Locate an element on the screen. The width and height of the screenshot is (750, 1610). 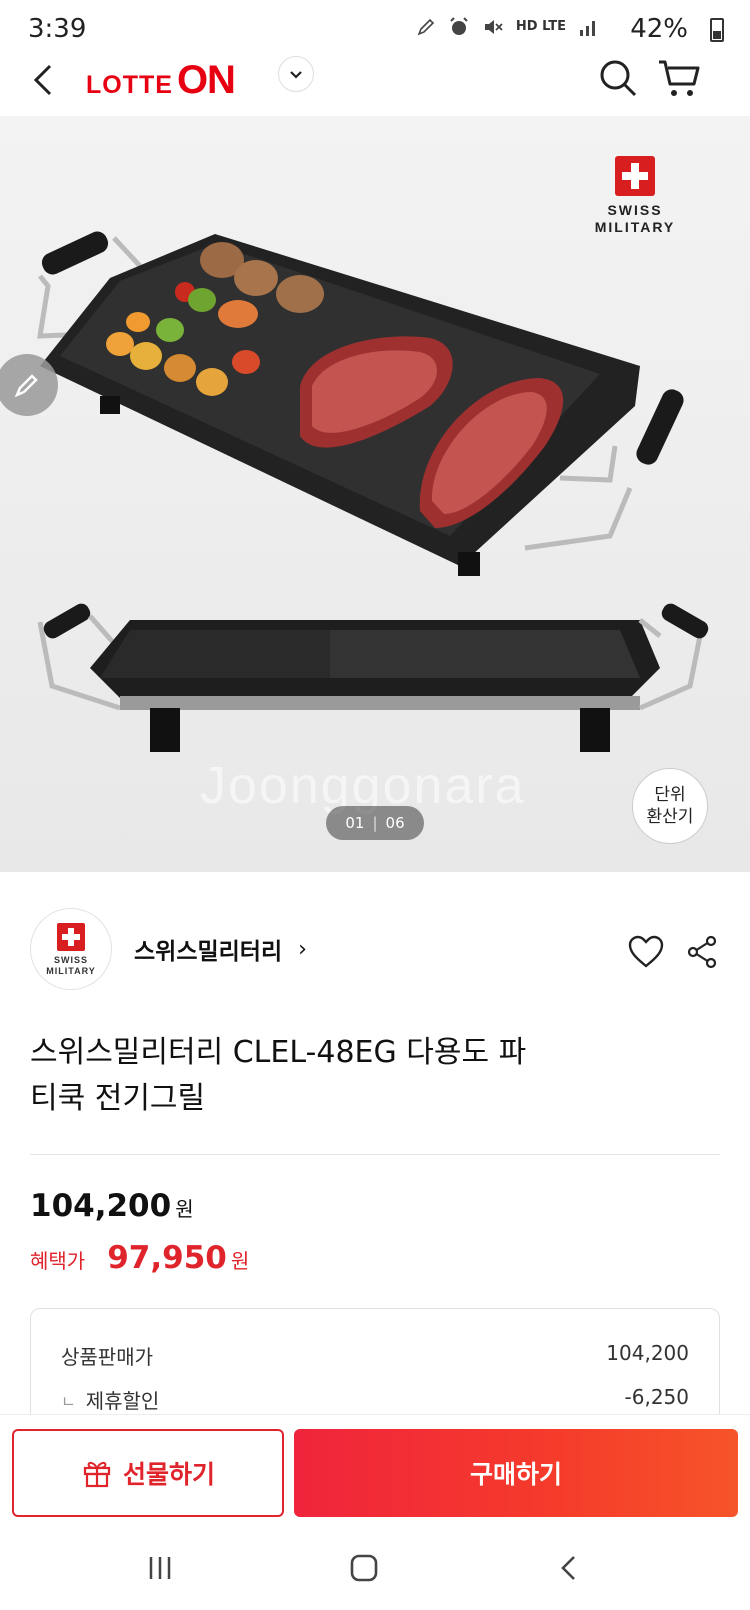
lotte-on-logo: LOTTE ON is located at coordinates (161, 80).